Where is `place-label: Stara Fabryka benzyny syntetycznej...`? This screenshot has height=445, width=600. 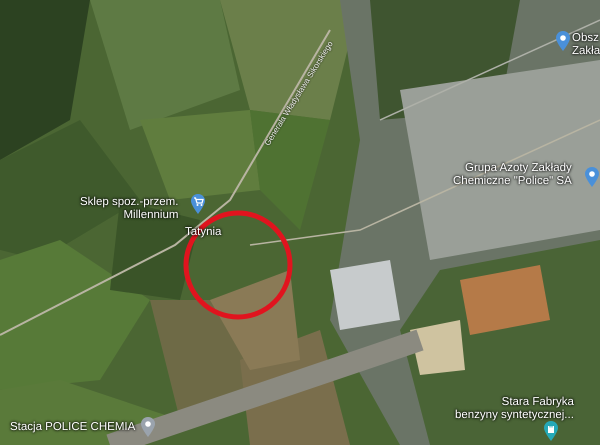
place-label: Stara Fabryka benzyny syntetycznej... is located at coordinates (514, 409).